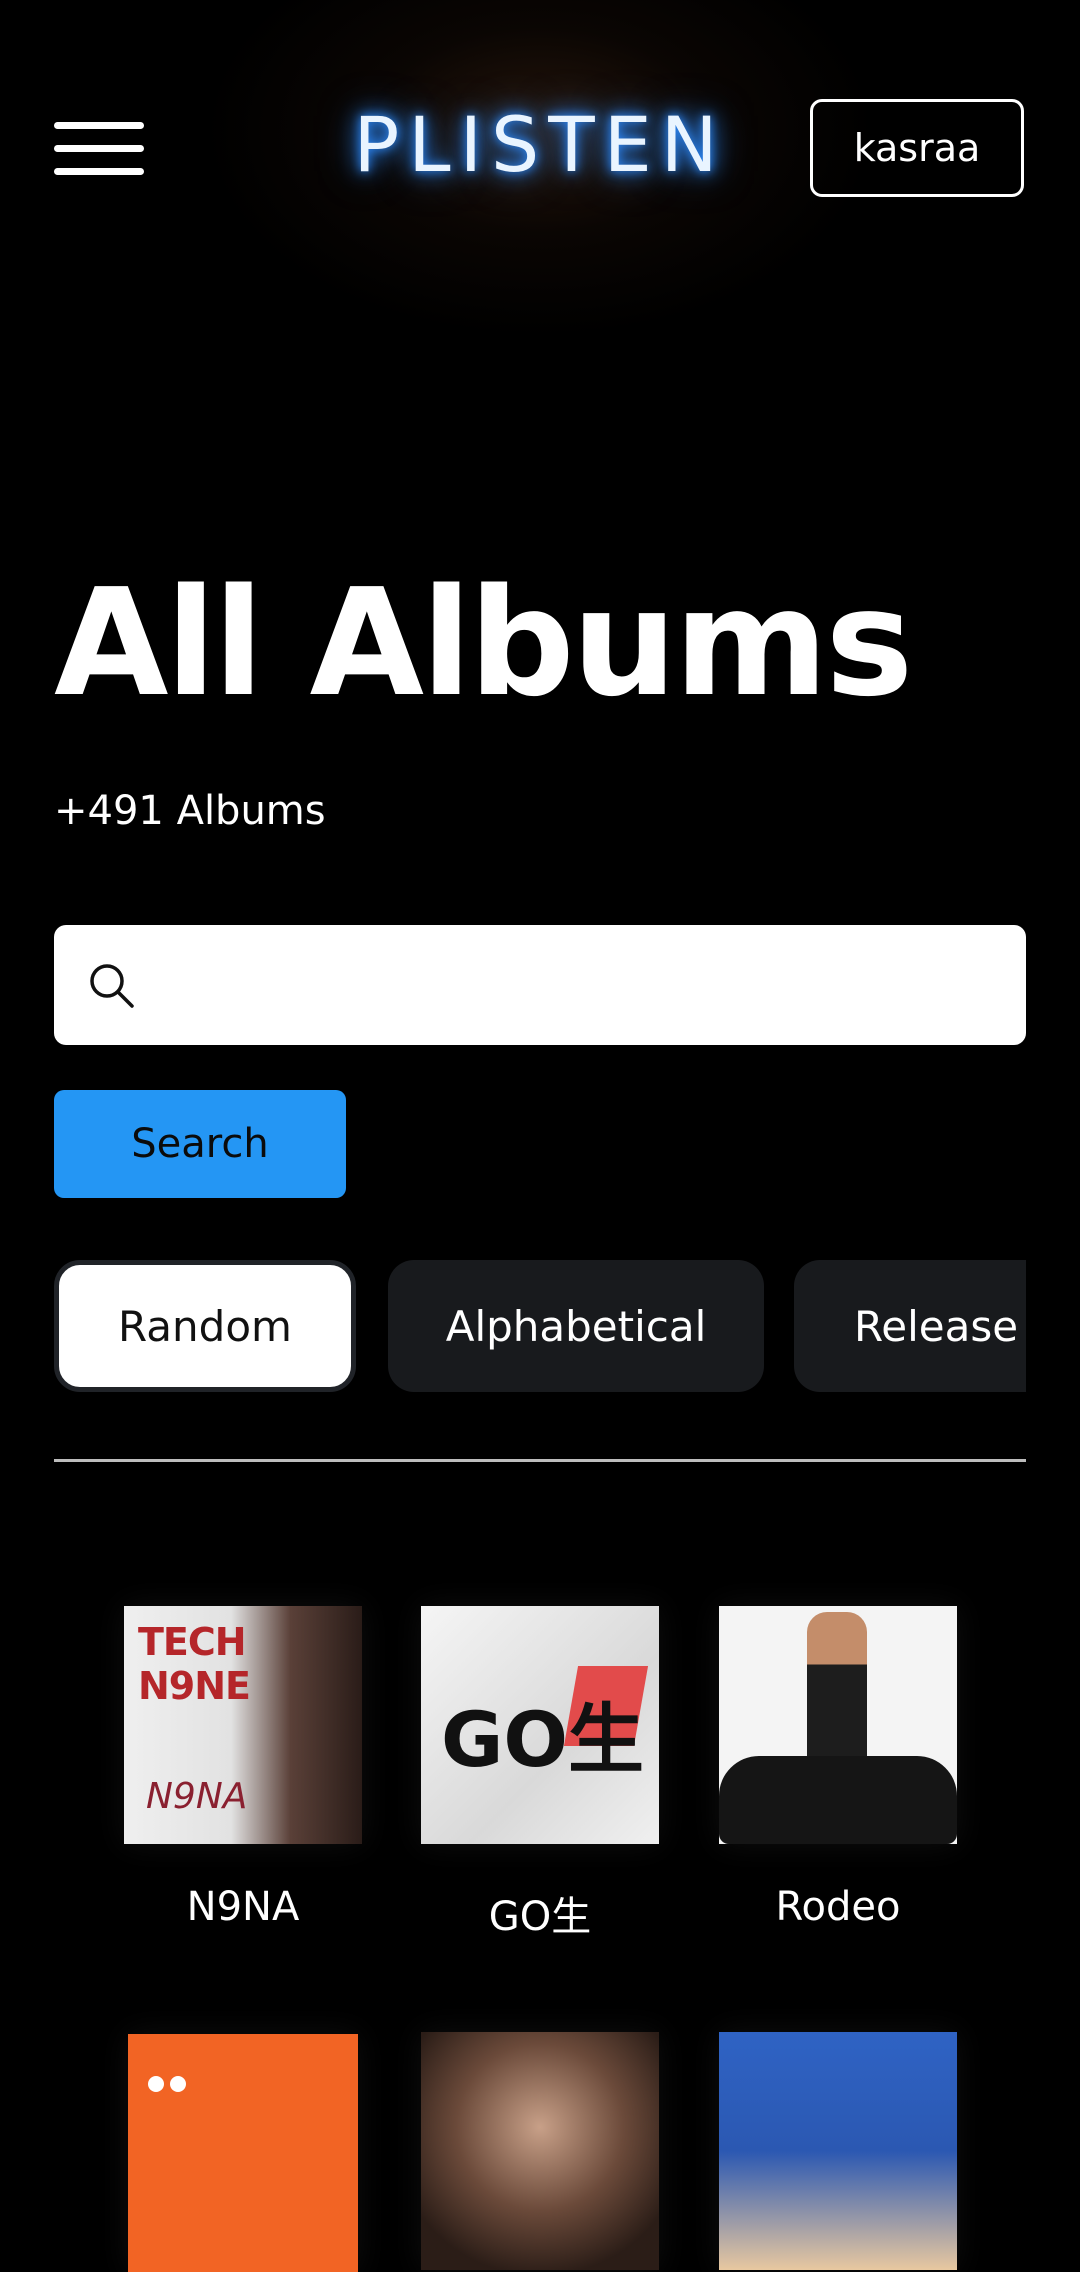  Describe the element at coordinates (190, 811) in the screenshot. I see `album-count: +491 Albums` at that location.